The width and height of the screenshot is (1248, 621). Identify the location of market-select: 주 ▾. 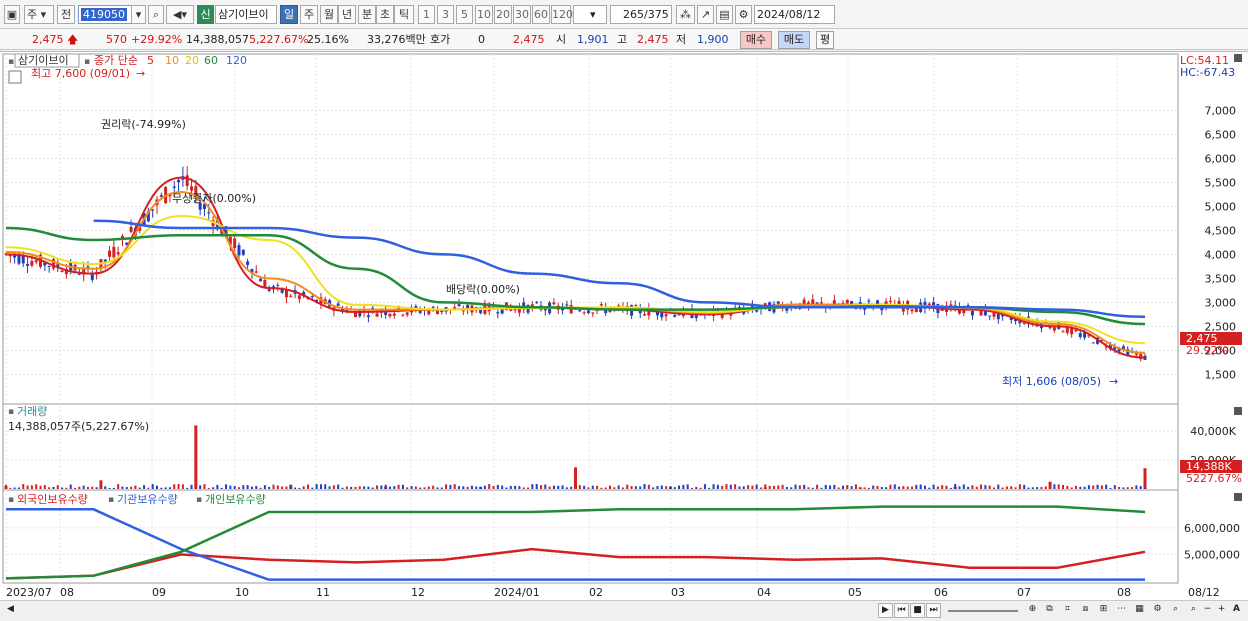
(39, 14).